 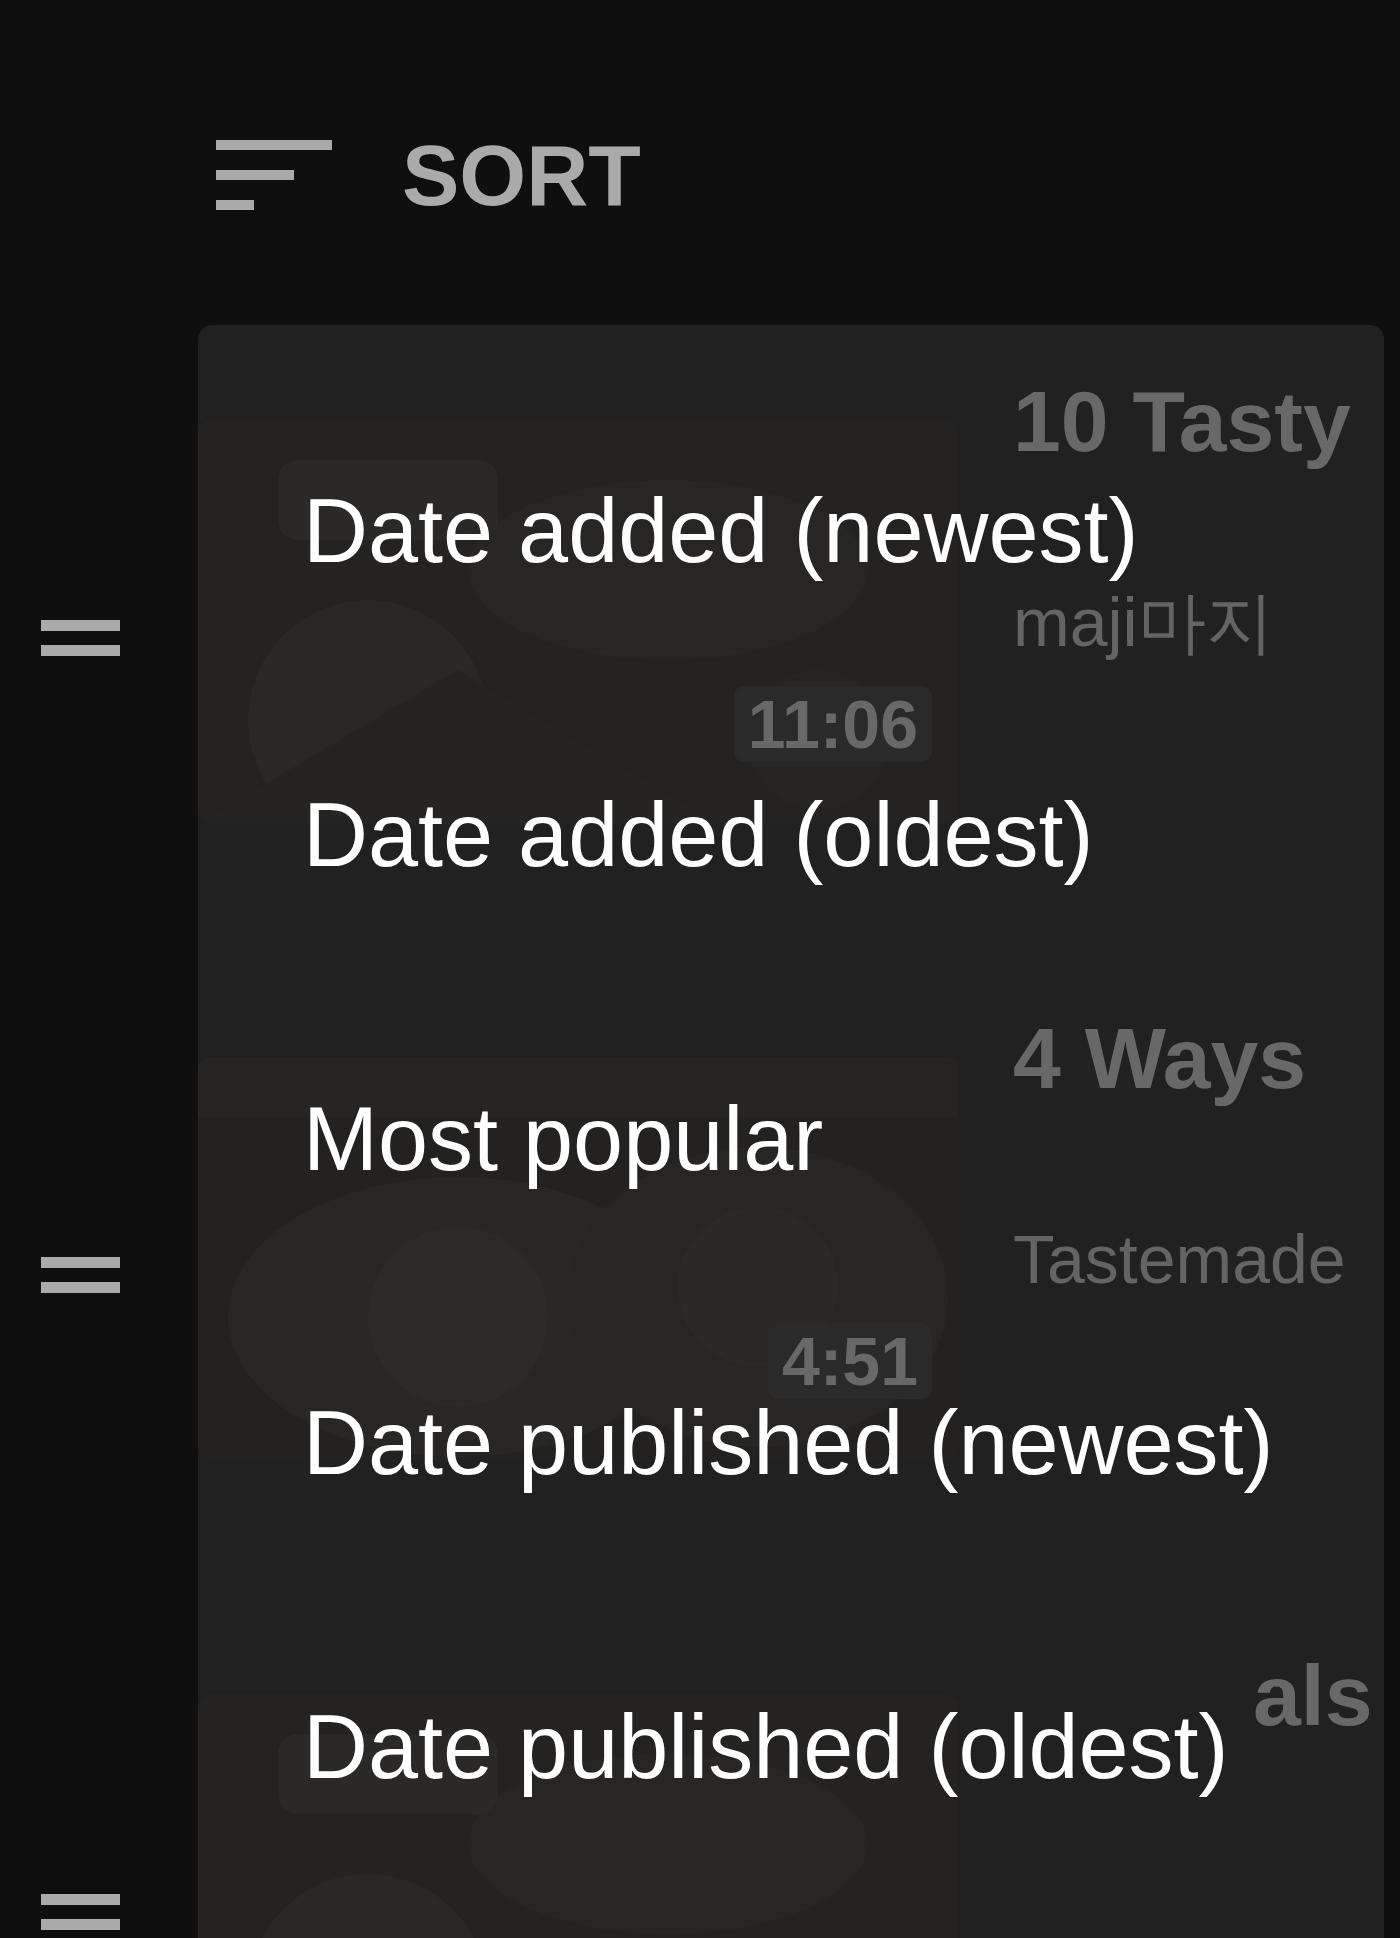 I want to click on video-duration: 4:51, so click(x=849, y=1361).